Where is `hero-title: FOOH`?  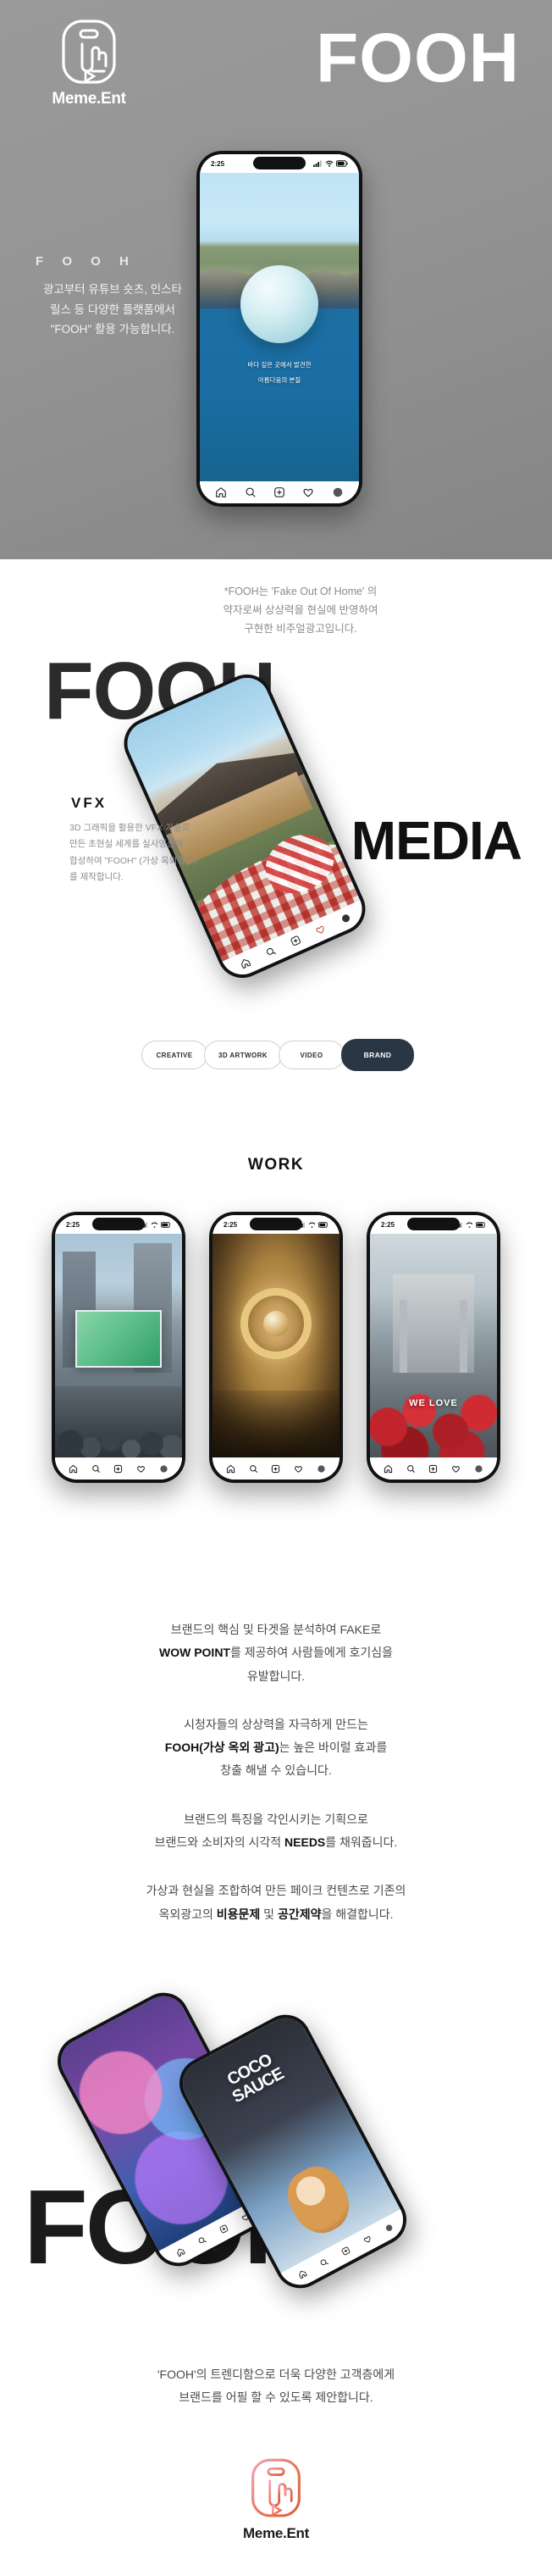 hero-title: FOOH is located at coordinates (418, 58).